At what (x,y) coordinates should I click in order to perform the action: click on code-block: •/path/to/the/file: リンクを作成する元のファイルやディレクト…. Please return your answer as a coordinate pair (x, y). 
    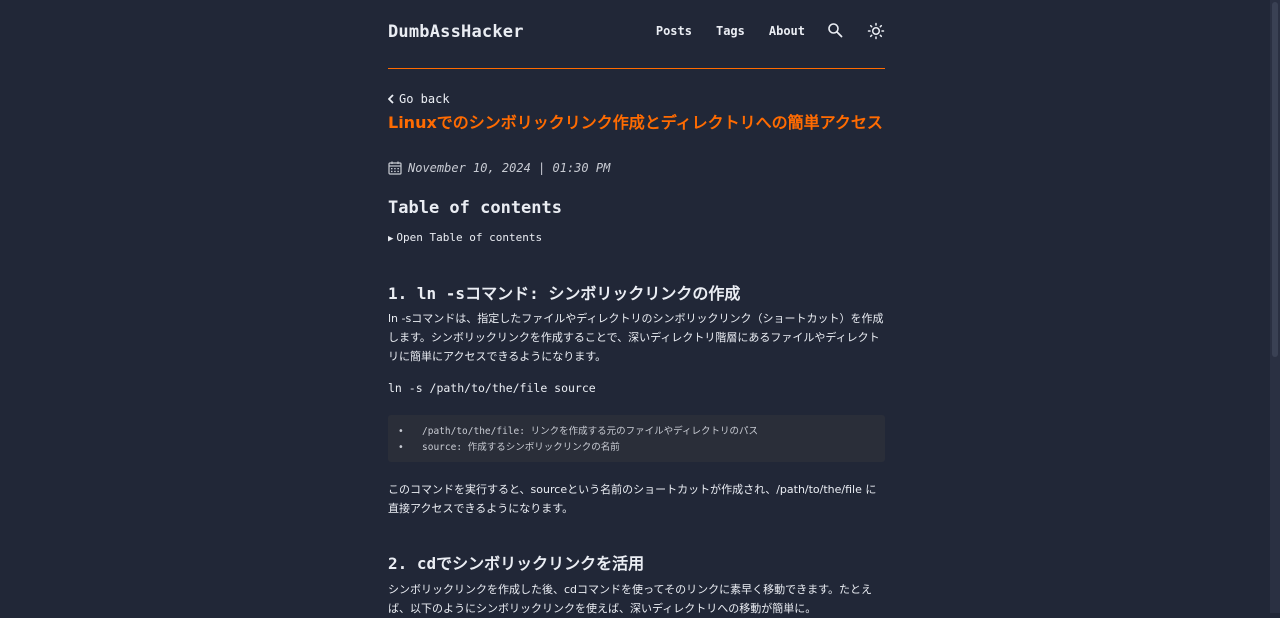
    Looking at the image, I should click on (636, 438).